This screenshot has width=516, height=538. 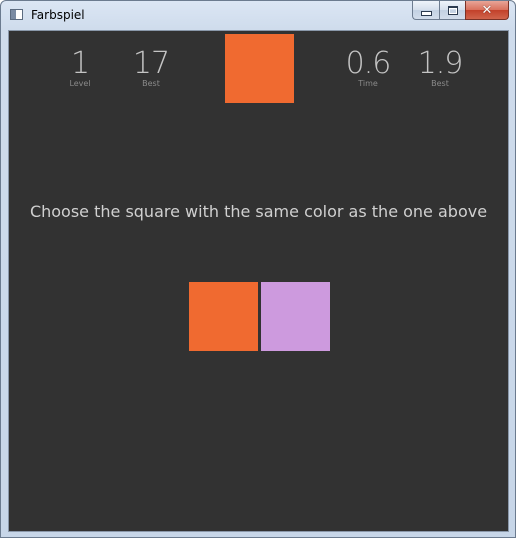 I want to click on close-icon: ✕, so click(x=487, y=10).